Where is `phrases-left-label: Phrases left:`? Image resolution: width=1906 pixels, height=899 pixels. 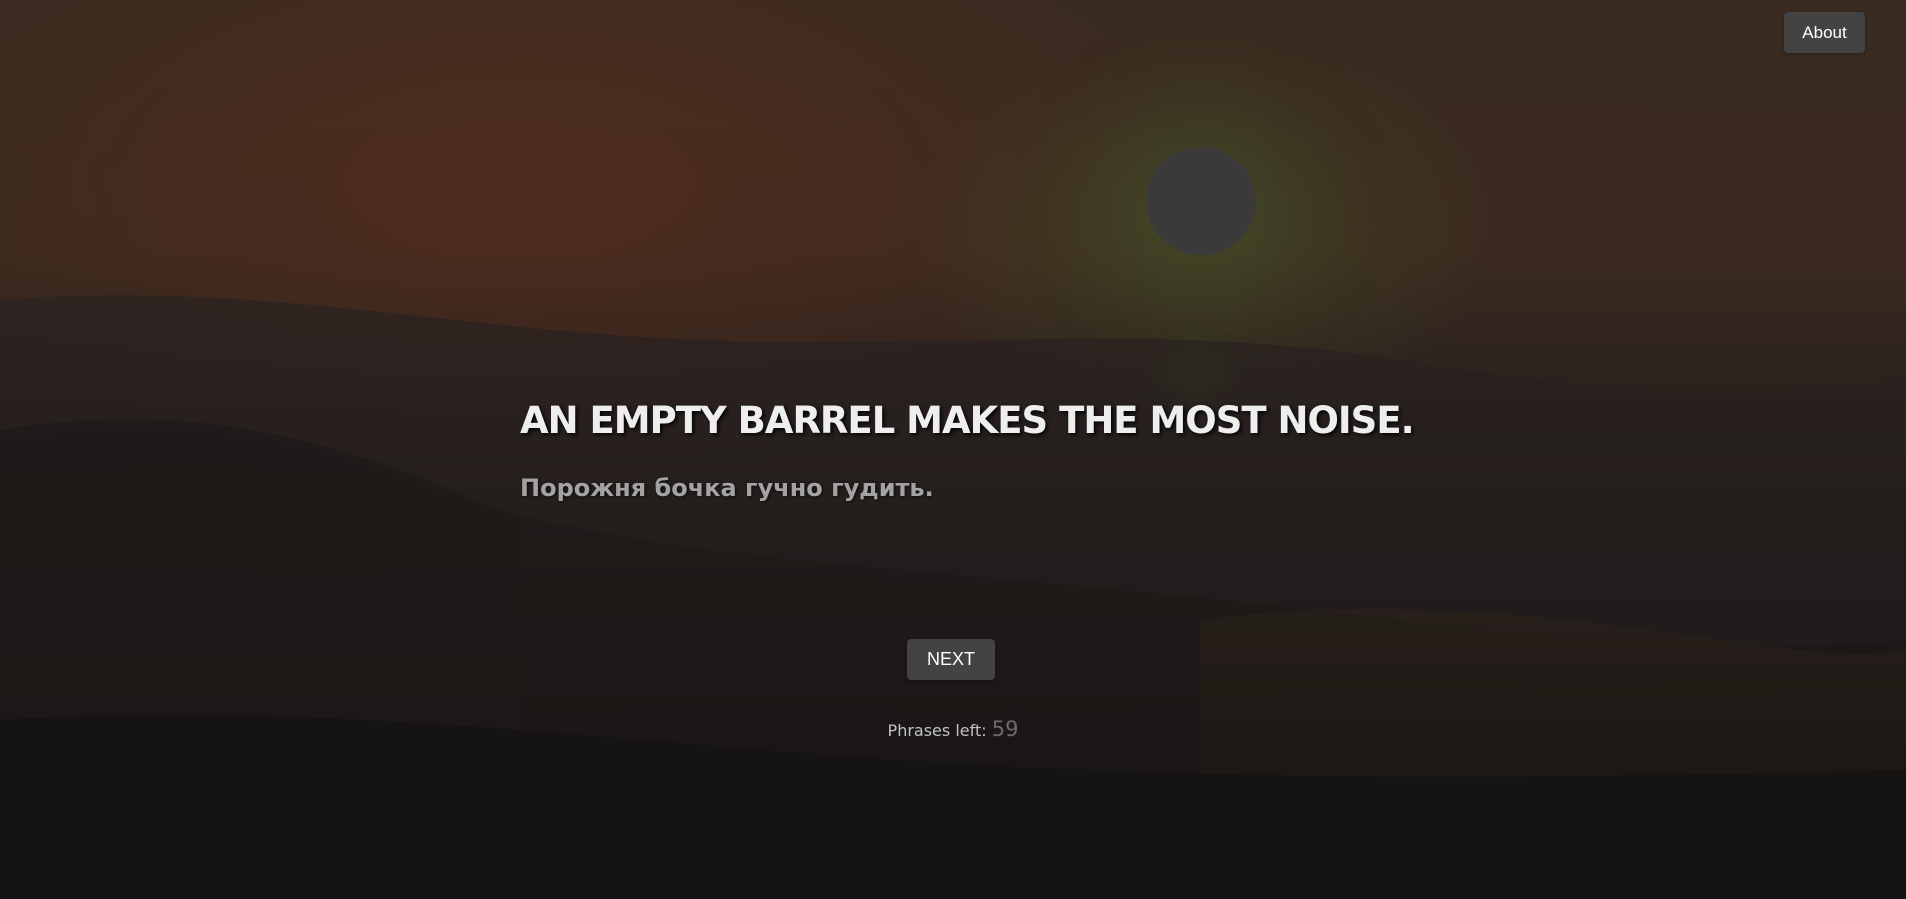
phrases-left-label: Phrases left: is located at coordinates (937, 730).